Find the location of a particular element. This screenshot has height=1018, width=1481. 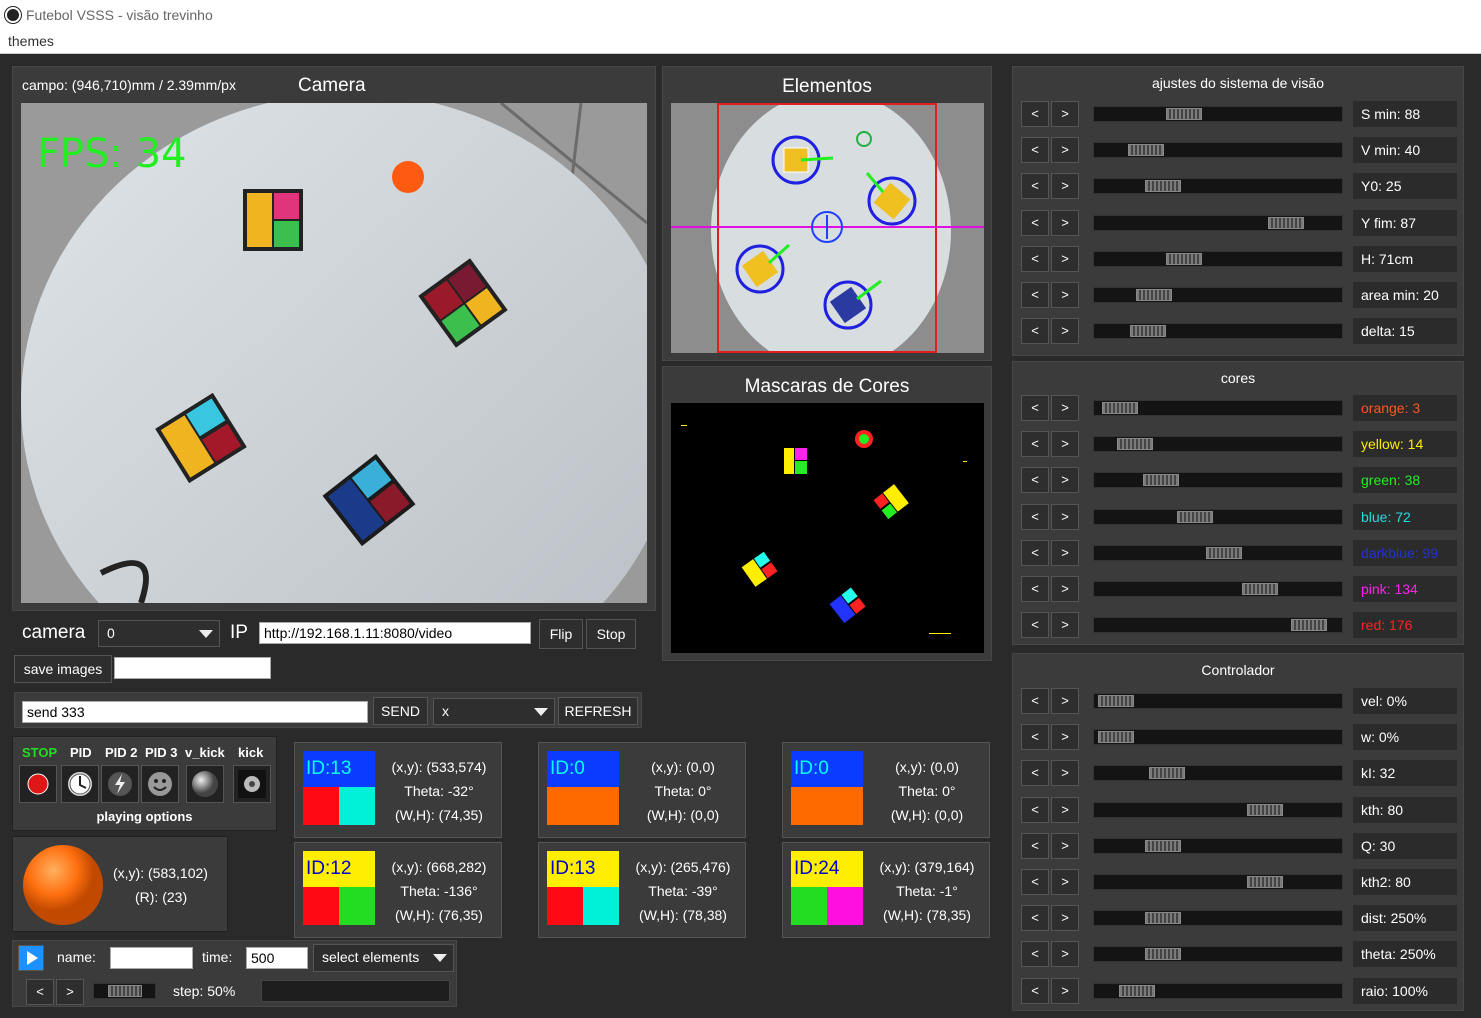

time-input: 500 is located at coordinates (277, 958).